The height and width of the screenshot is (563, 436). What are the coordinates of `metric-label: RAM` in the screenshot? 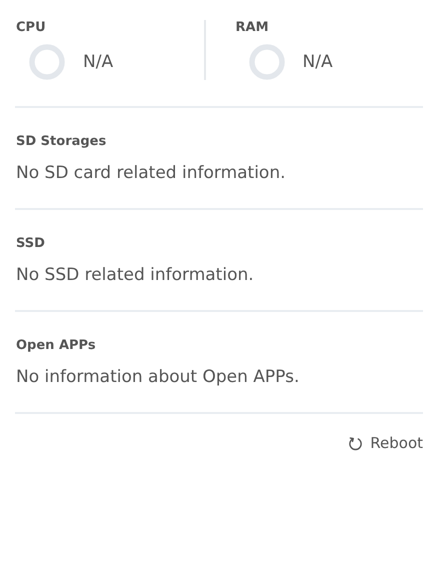 It's located at (253, 27).